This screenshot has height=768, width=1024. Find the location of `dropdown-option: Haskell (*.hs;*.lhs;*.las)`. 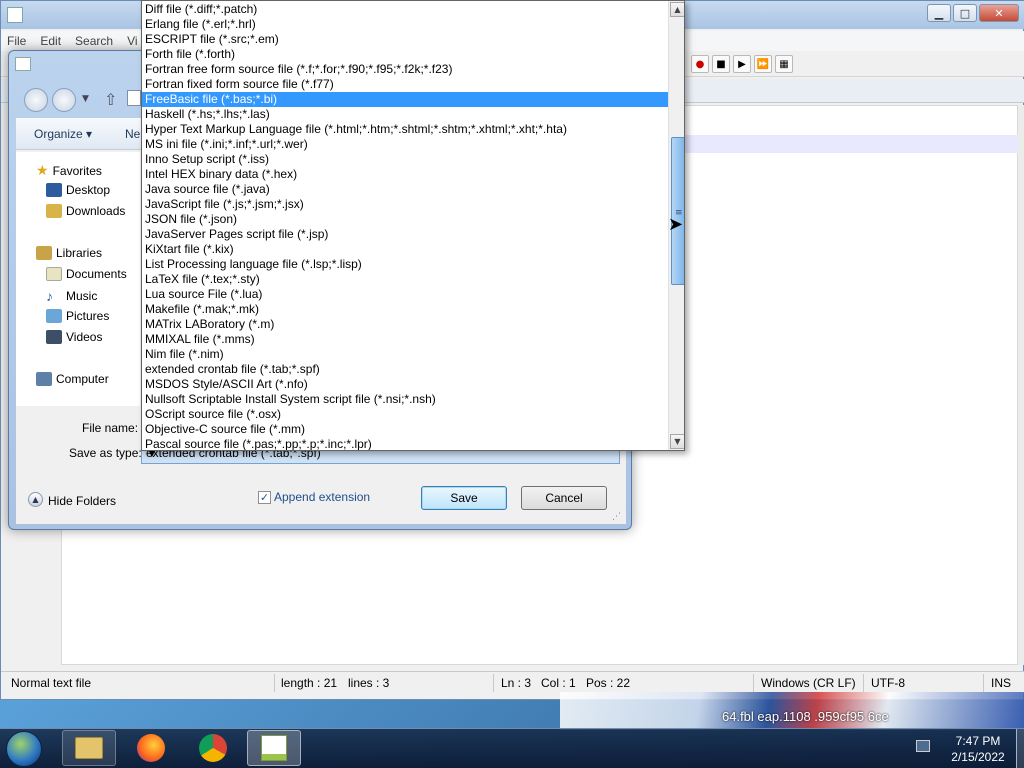

dropdown-option: Haskell (*.hs;*.lhs;*.las) is located at coordinates (405, 114).